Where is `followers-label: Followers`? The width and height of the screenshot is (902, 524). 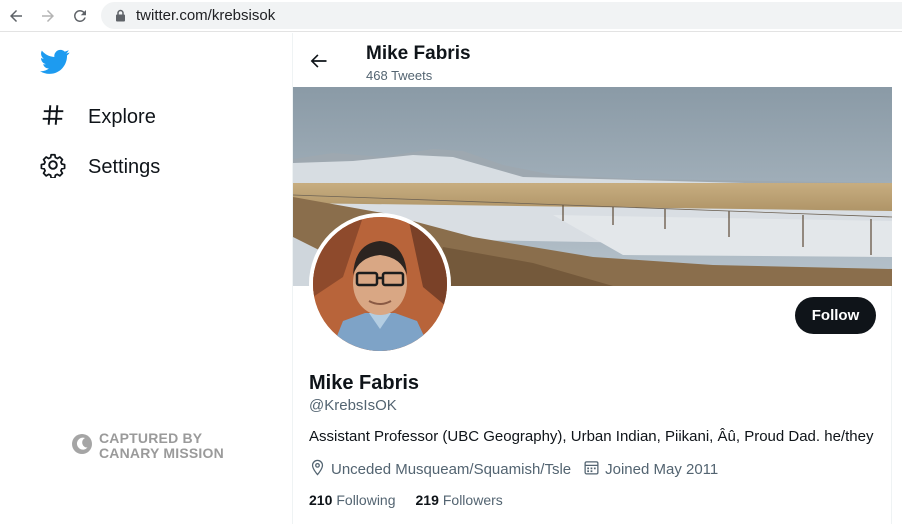 followers-label: Followers is located at coordinates (472, 500).